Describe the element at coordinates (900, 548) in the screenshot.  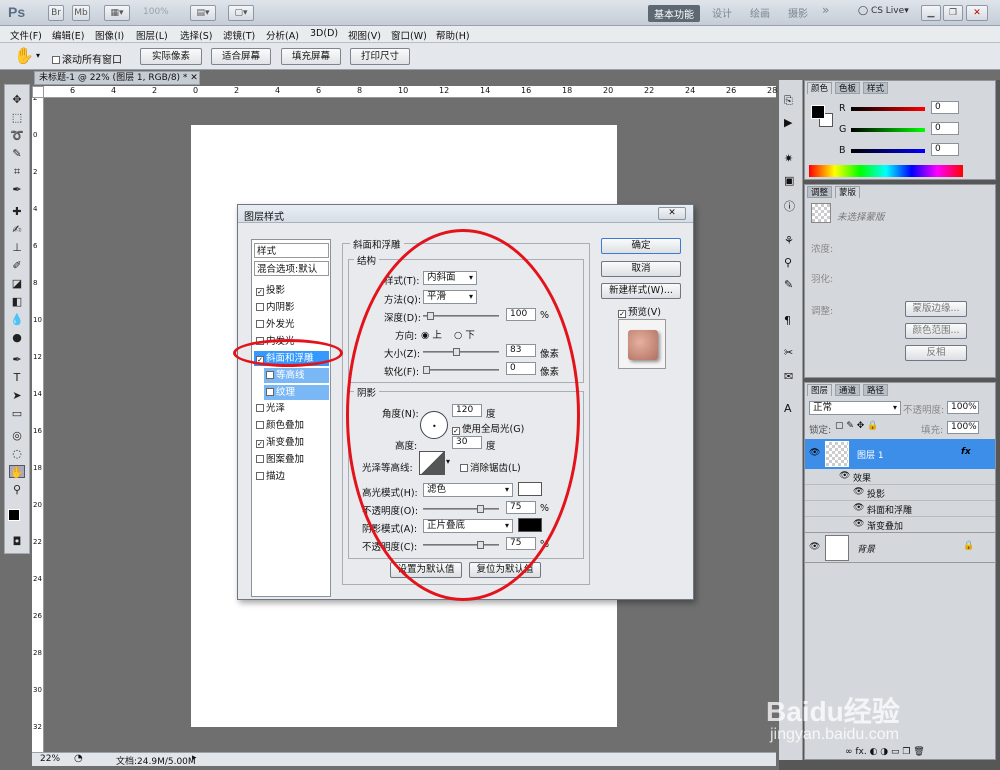
I see `layer-row-background: 👁 背景 🔒` at that location.